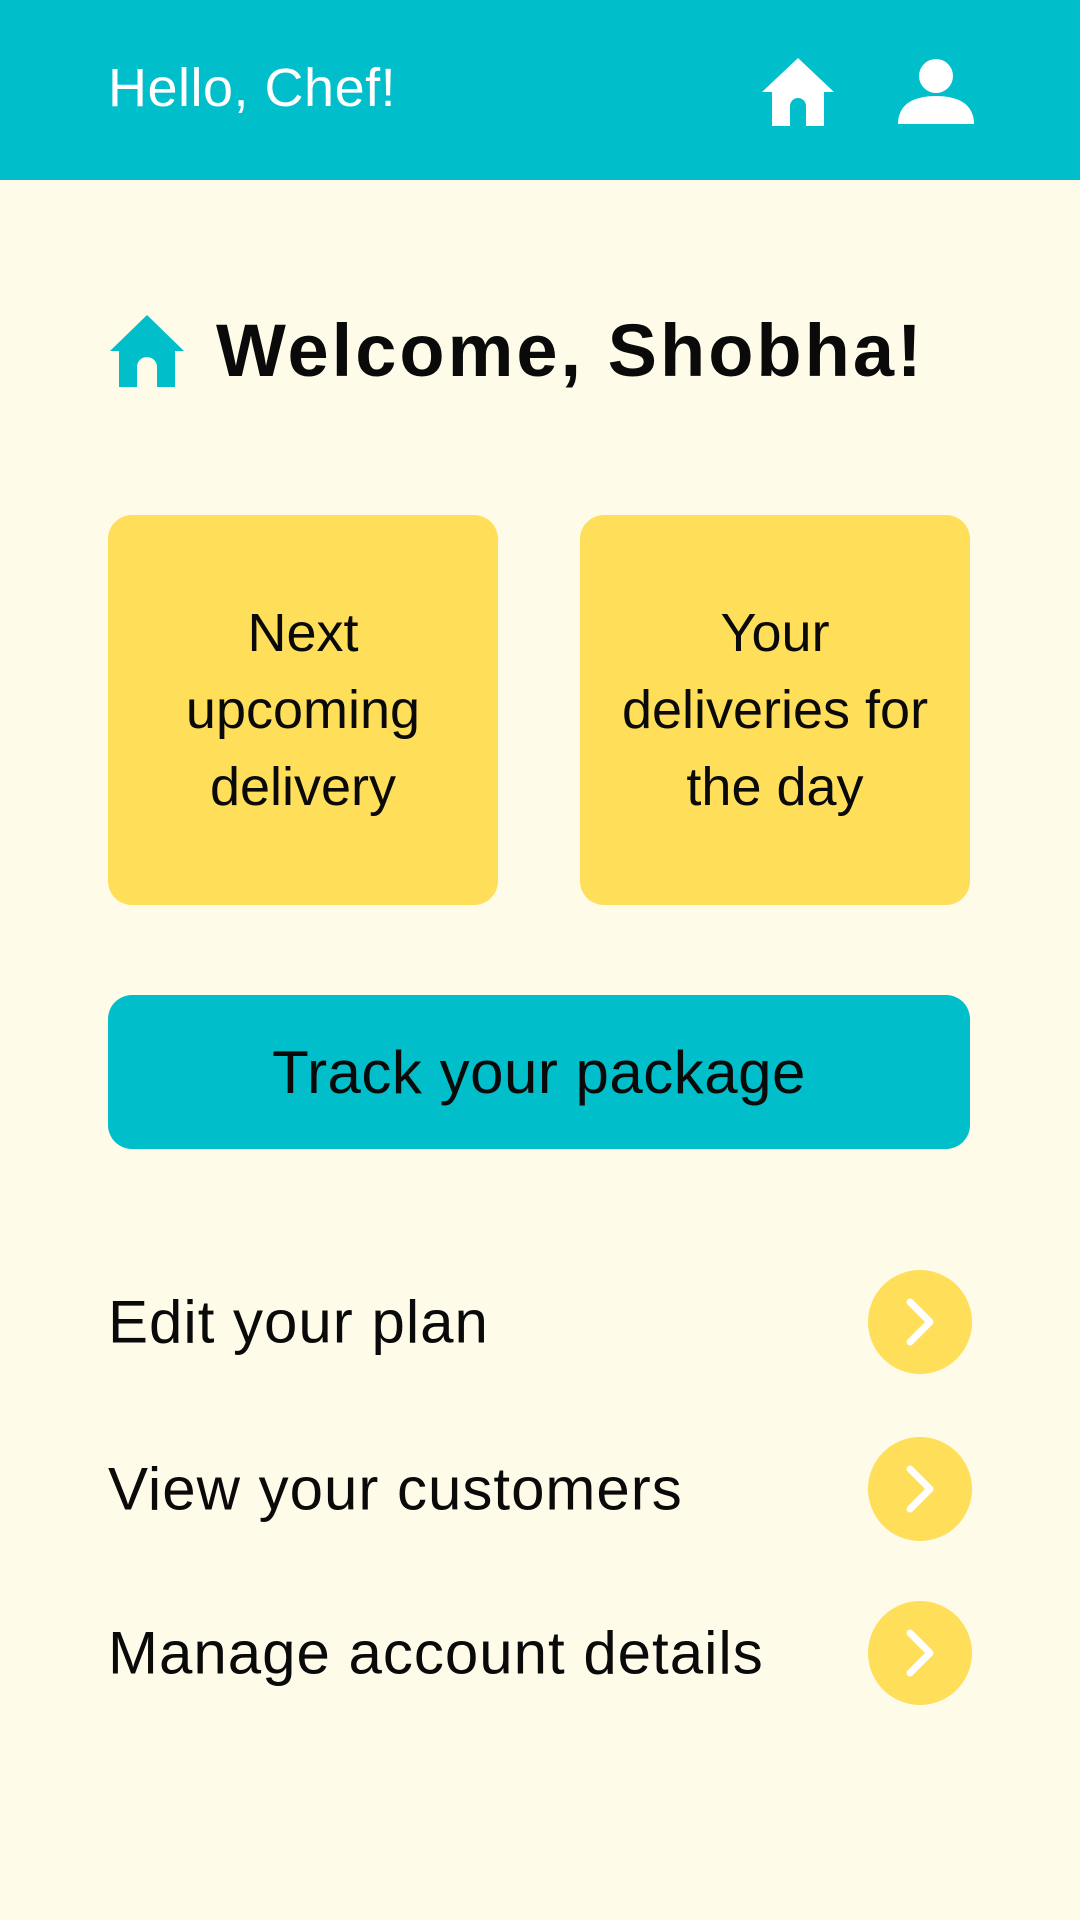 The image size is (1080, 1920). I want to click on menu-item-label: View your customers, so click(395, 1489).